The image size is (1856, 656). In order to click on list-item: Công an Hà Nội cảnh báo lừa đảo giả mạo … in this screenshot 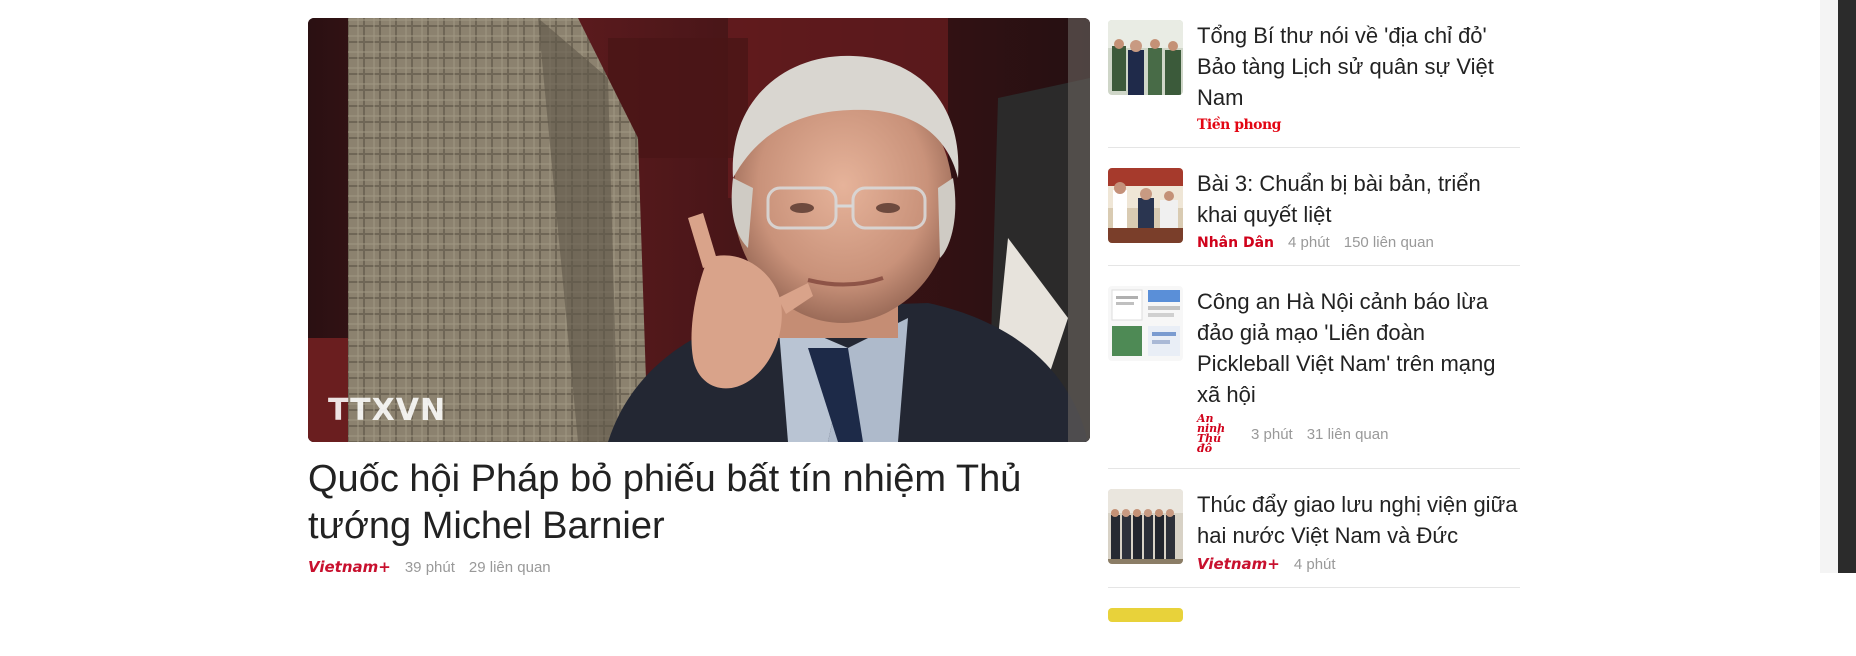, I will do `click(1314, 377)`.